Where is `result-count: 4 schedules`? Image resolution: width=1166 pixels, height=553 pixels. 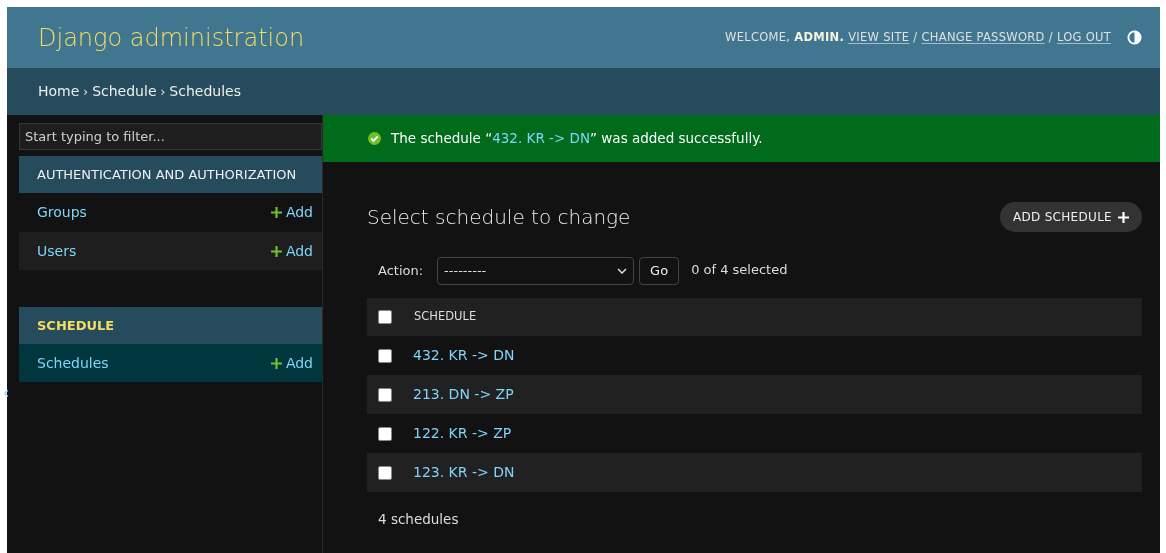 result-count: 4 schedules is located at coordinates (418, 519).